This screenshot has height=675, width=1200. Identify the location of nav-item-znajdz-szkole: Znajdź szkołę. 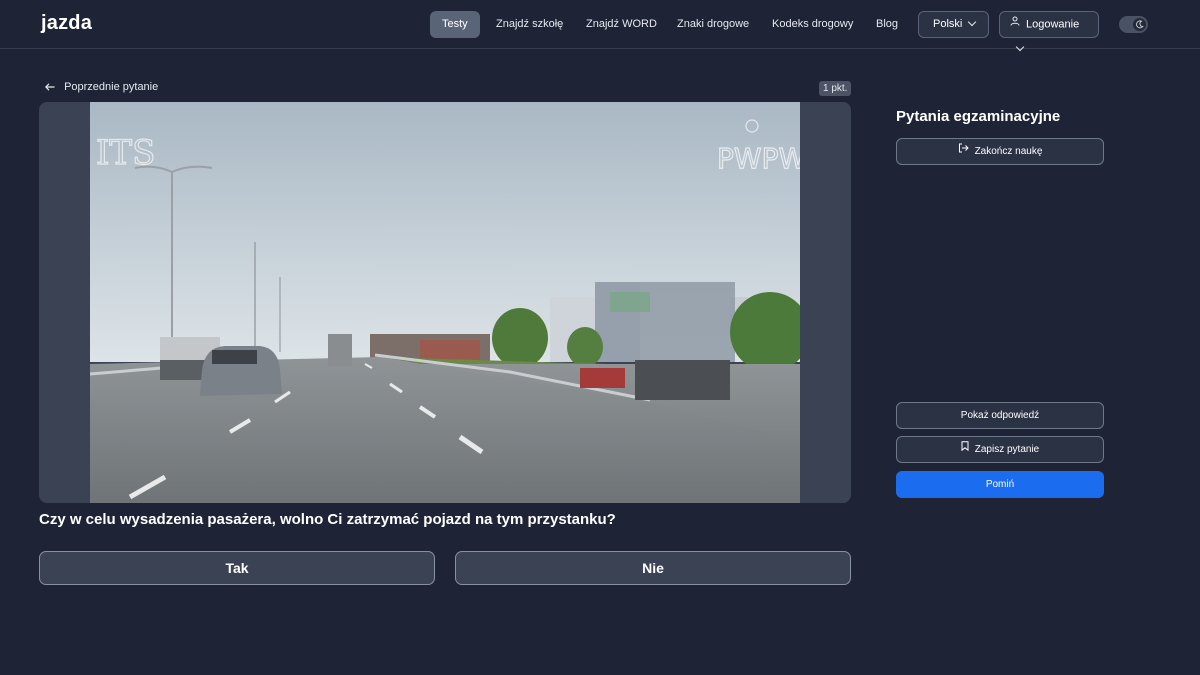
(529, 24).